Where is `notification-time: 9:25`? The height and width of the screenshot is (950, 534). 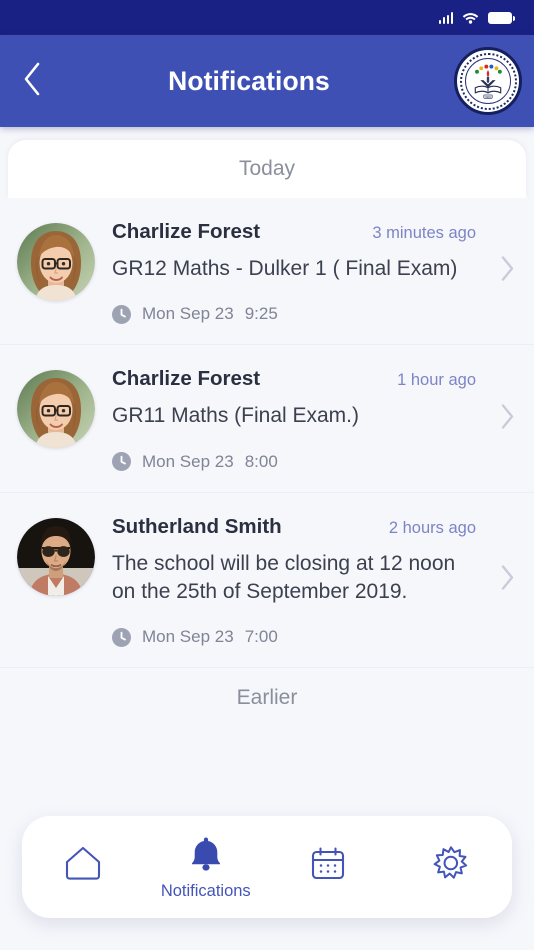
notification-time: 9:25 is located at coordinates (261, 314).